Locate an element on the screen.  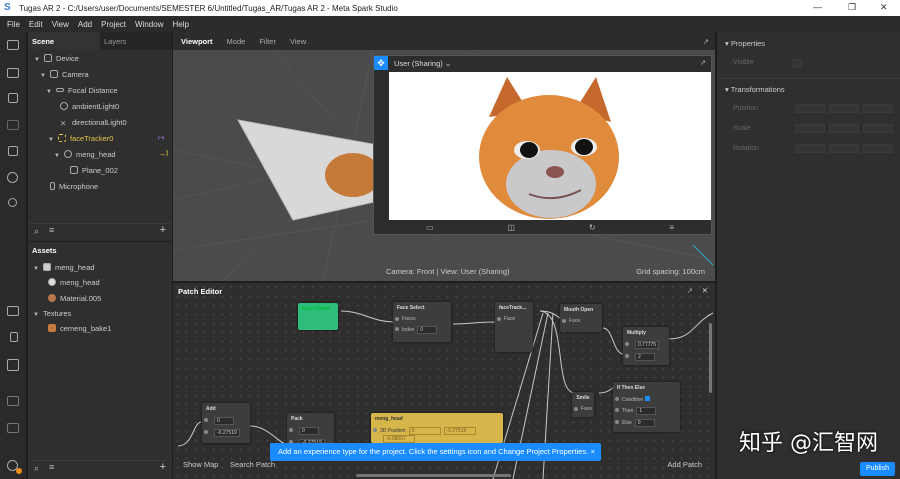
tree-item-plane: Plane_002 is located at coordinates (94, 170).